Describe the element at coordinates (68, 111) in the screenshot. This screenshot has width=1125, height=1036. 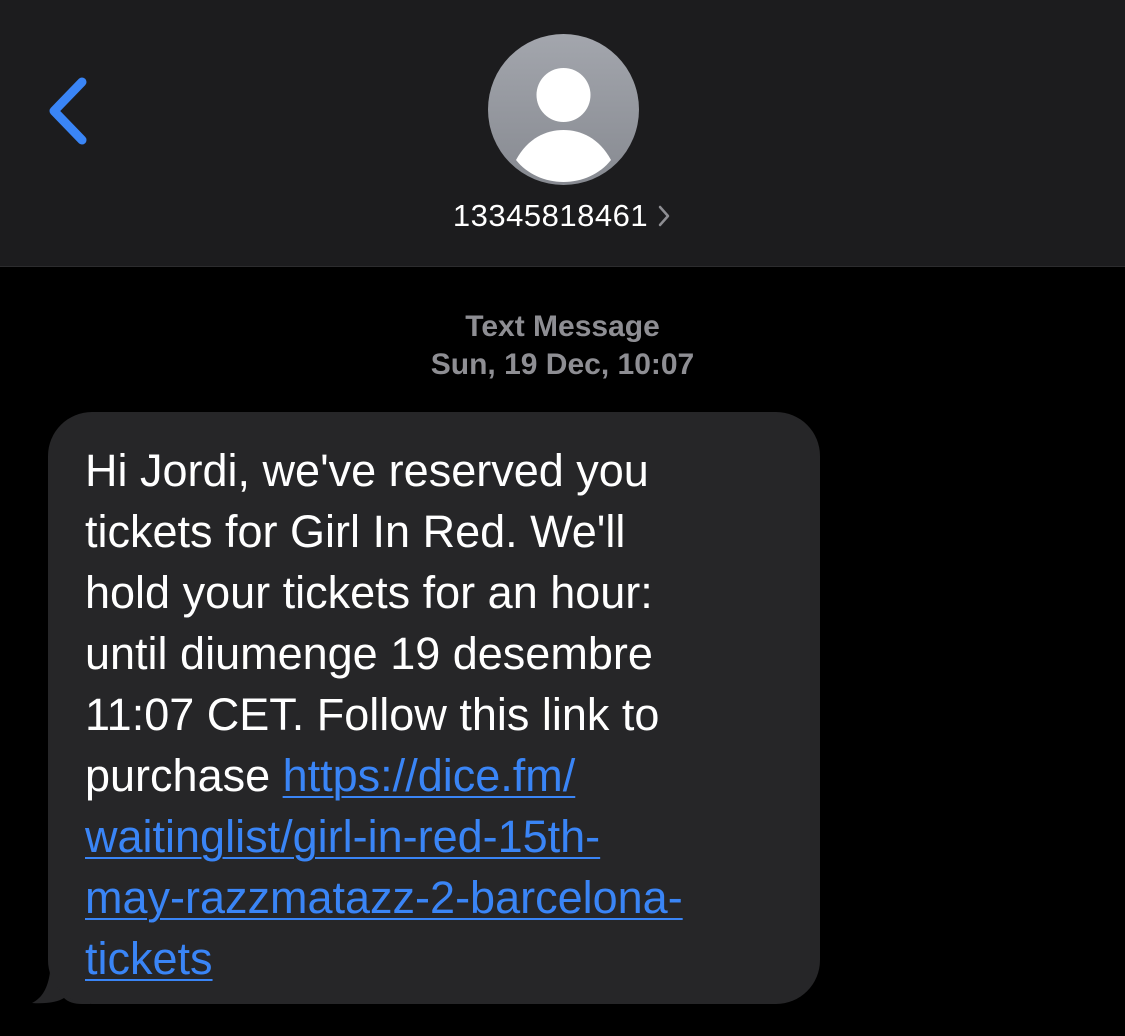
I see `chevron-left-icon` at that location.